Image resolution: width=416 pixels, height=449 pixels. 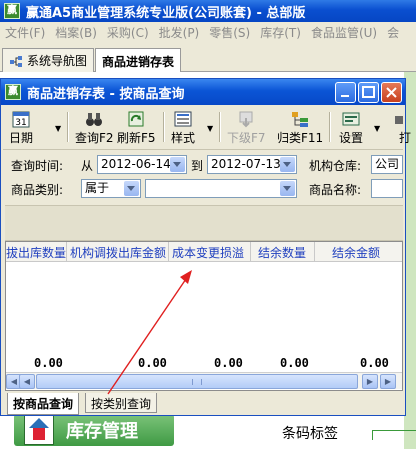 What do you see at coordinates (152, 363) in the screenshot?
I see `total-transfer-out-amount: 0.00` at bounding box center [152, 363].